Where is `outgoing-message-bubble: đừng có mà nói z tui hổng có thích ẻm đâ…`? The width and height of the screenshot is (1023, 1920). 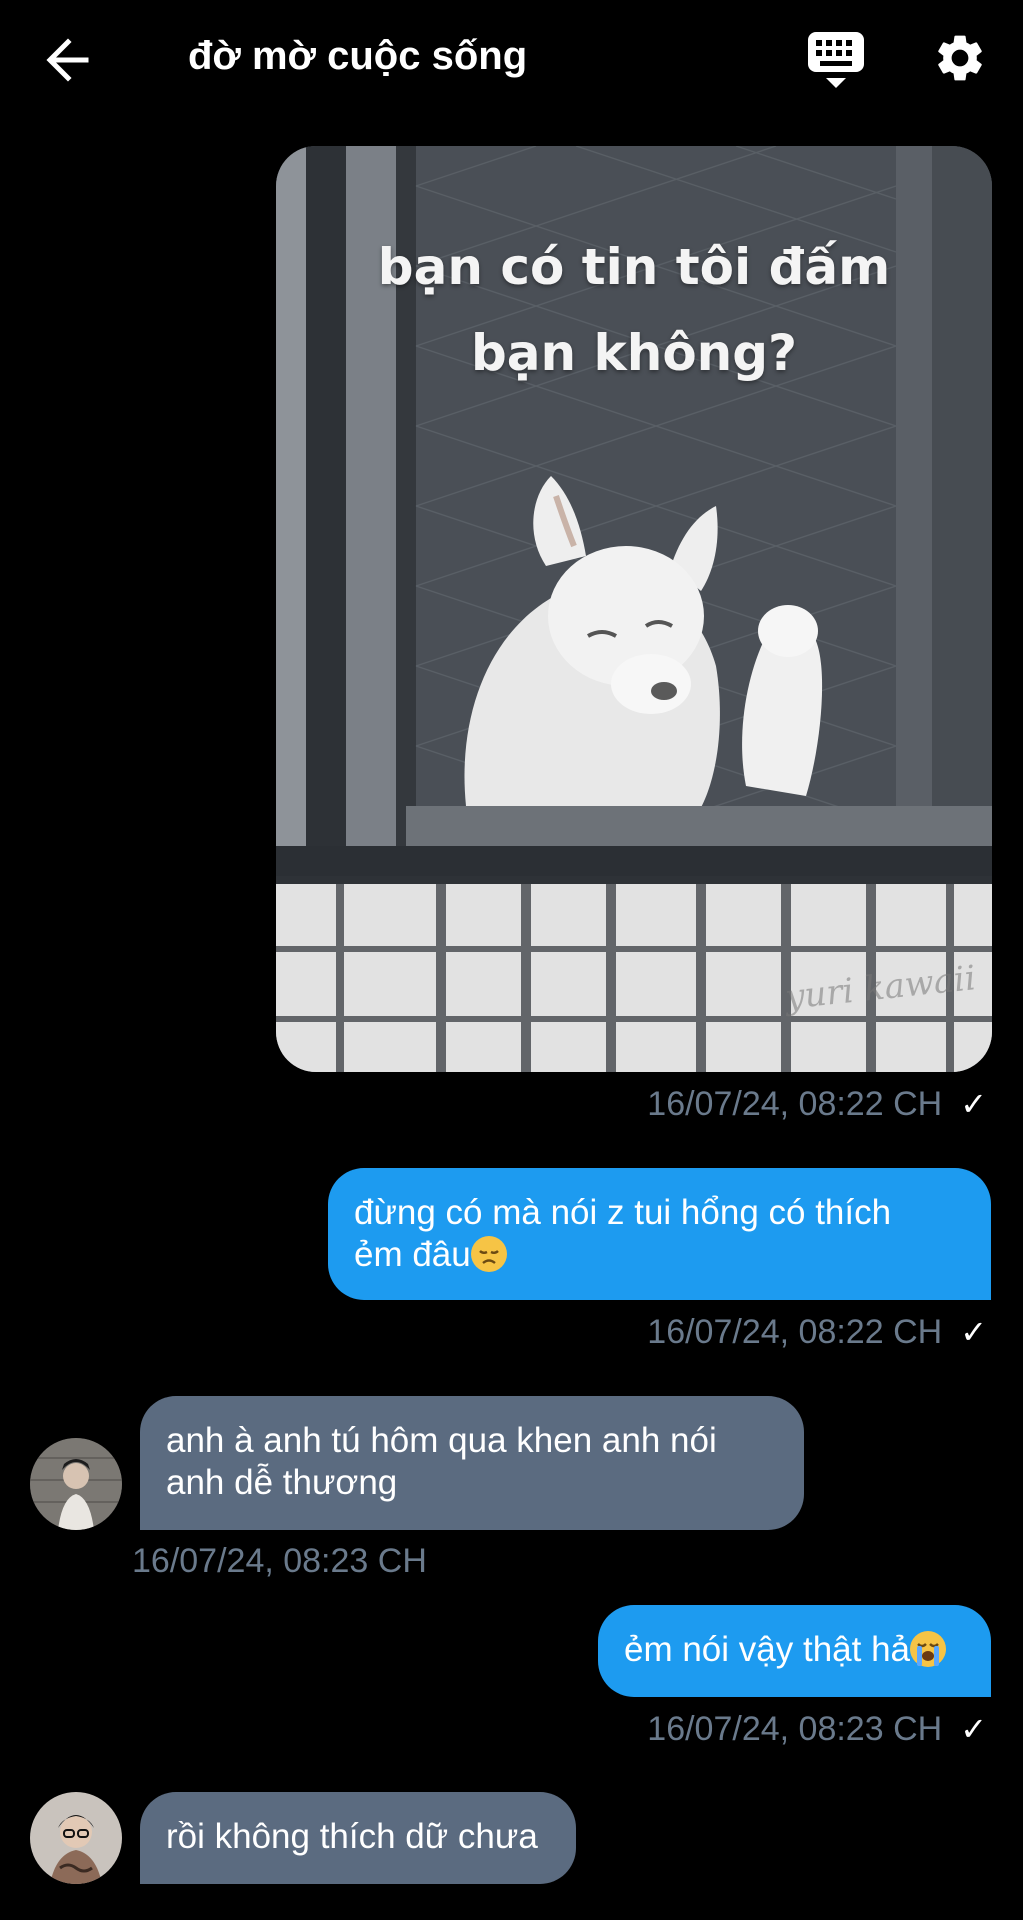
outgoing-message-bubble: đừng có mà nói z tui hổng có thích ẻm đâ… is located at coordinates (659, 1234).